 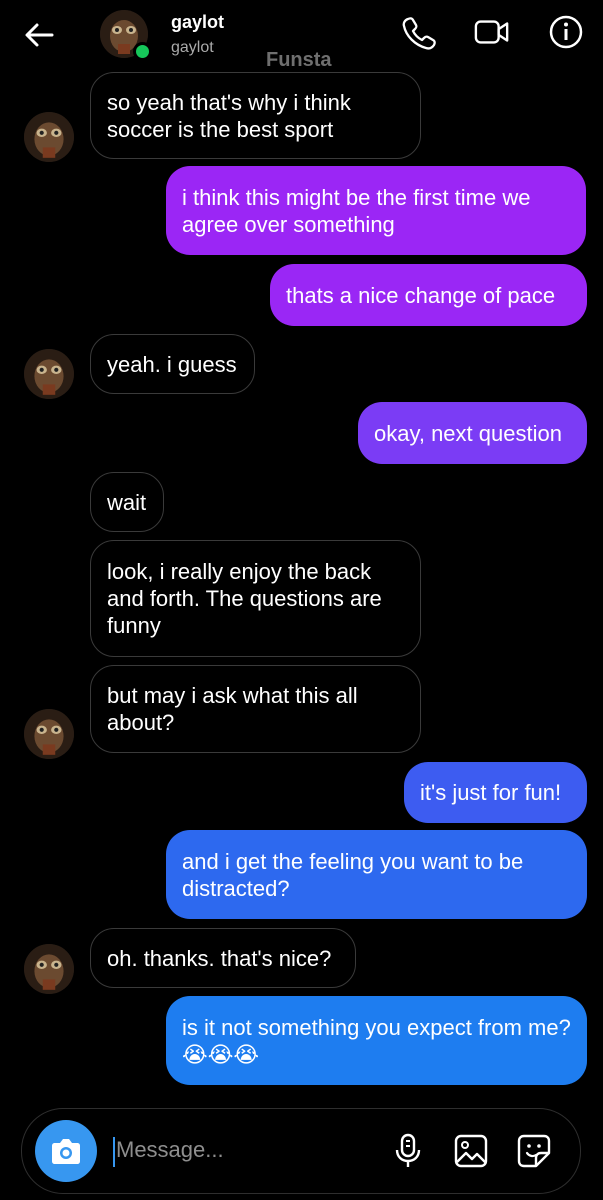 I want to click on message-outgoing: okay, next question, so click(x=472, y=433).